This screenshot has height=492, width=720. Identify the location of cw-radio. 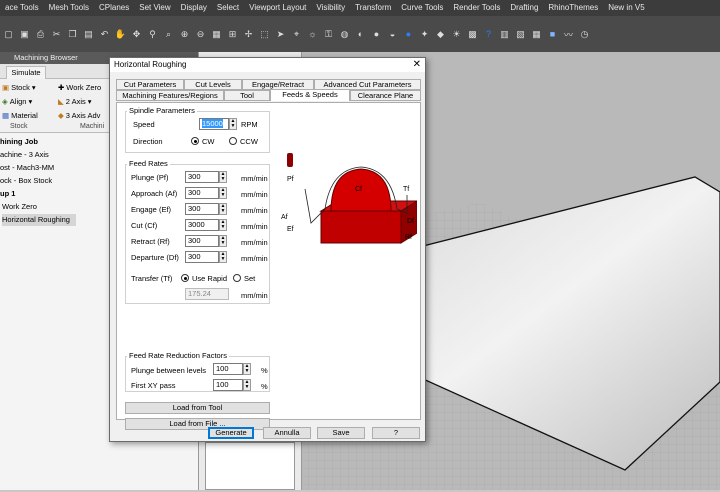
(195, 141).